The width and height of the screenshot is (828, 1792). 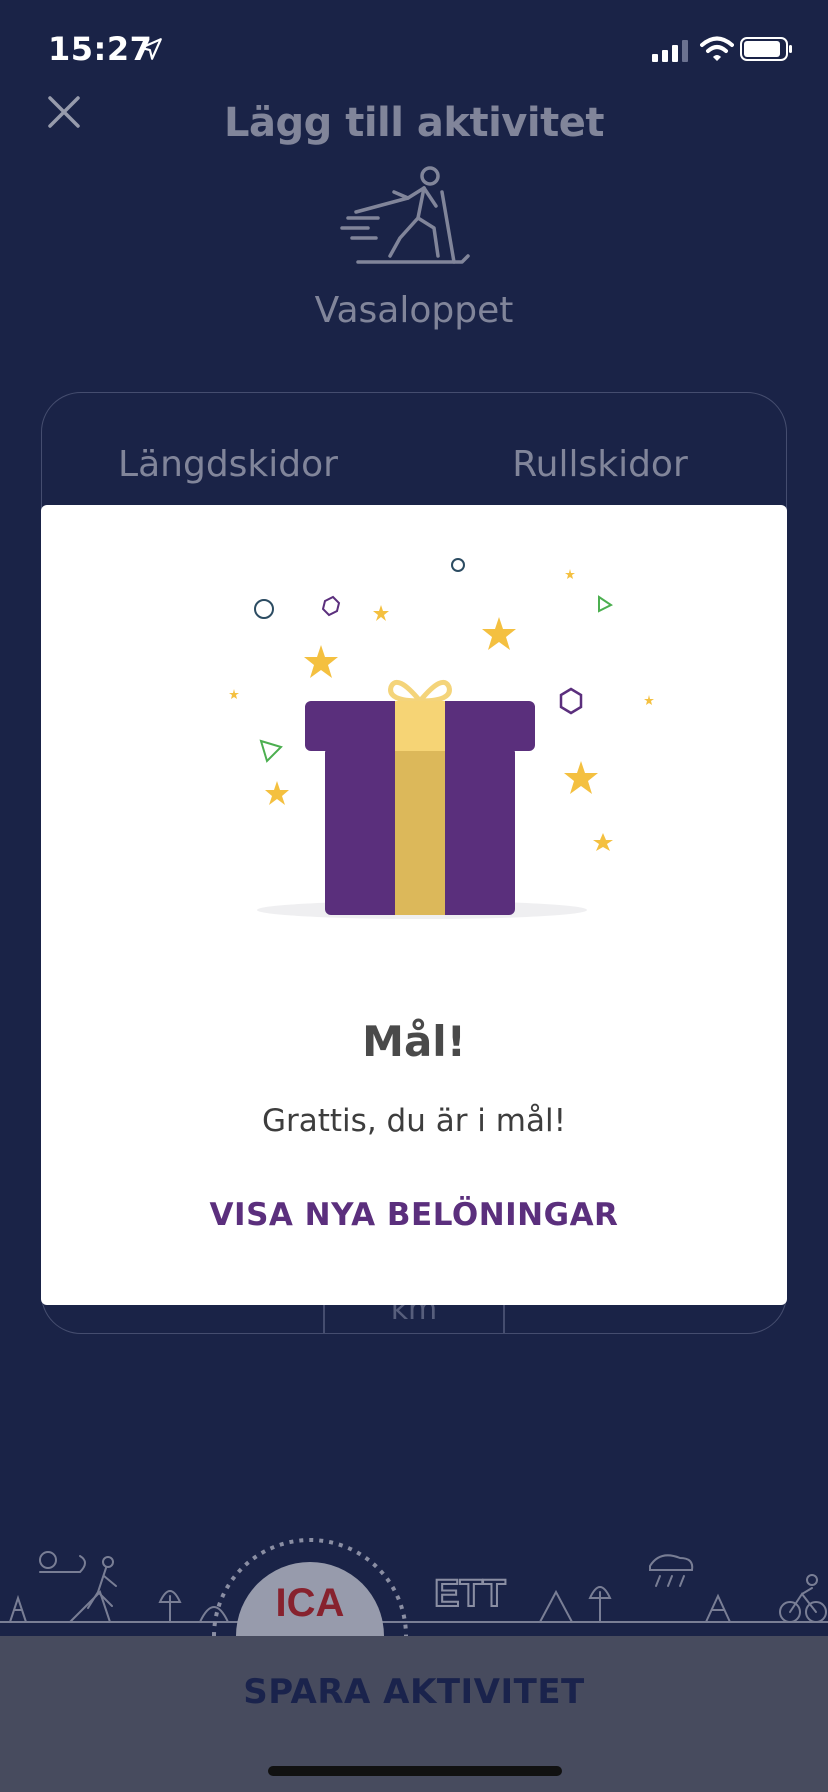 What do you see at coordinates (414, 123) in the screenshot?
I see `page-title: Lägg till aktivitet` at bounding box center [414, 123].